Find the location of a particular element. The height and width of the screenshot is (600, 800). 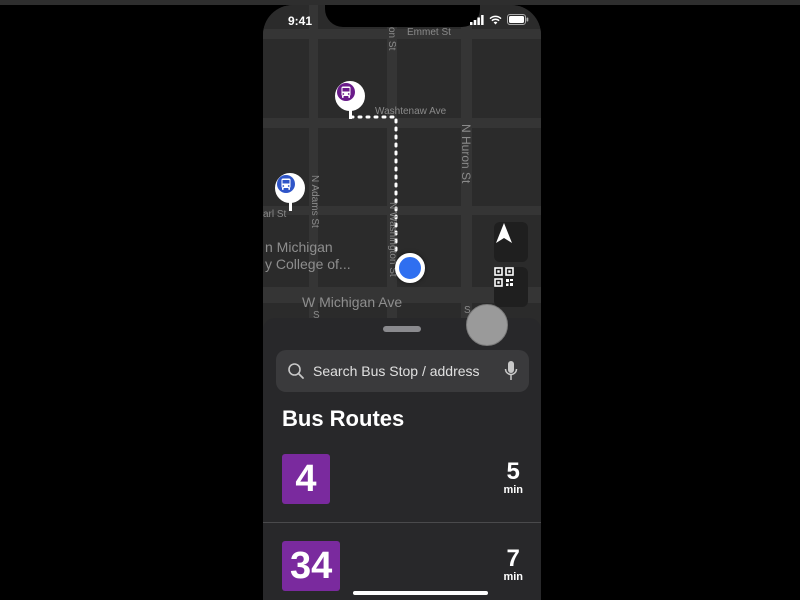

route-eta: 5 min is located at coordinates (513, 477).